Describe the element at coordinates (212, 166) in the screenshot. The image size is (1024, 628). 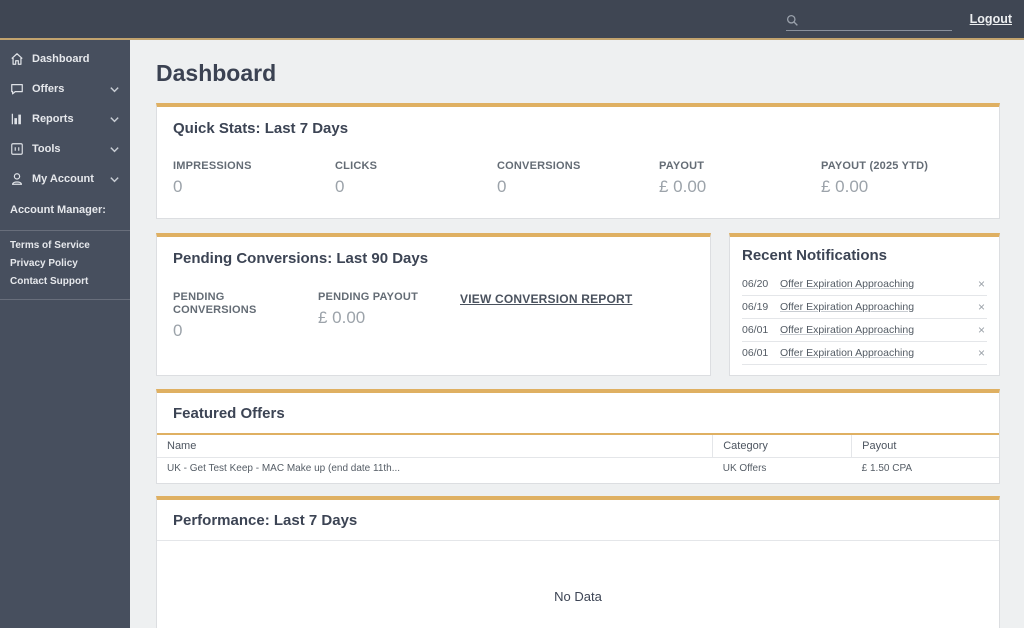
I see `stat-label: IMPRESSIONS` at that location.